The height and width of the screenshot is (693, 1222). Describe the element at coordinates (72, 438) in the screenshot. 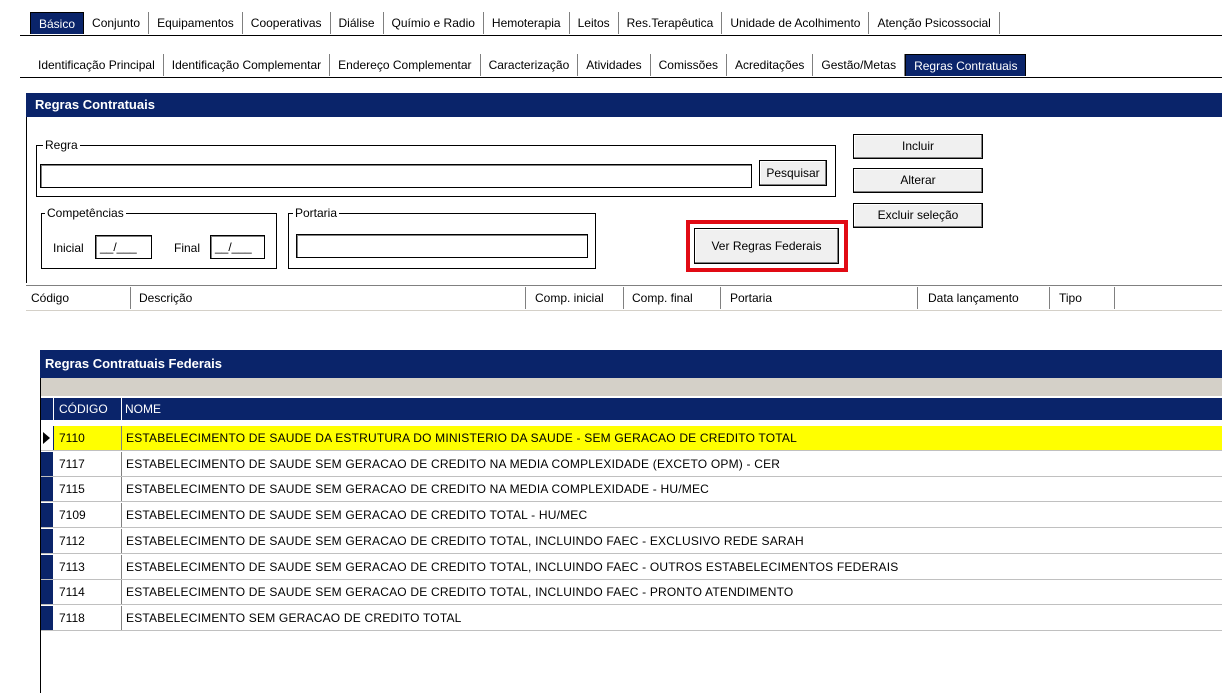

I see `row-code: 7110` at that location.